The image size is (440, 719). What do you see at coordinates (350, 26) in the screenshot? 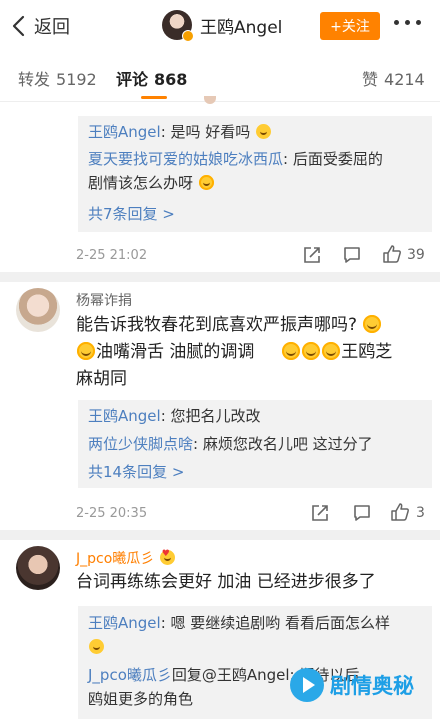
I see `follow-button: +关注` at bounding box center [350, 26].